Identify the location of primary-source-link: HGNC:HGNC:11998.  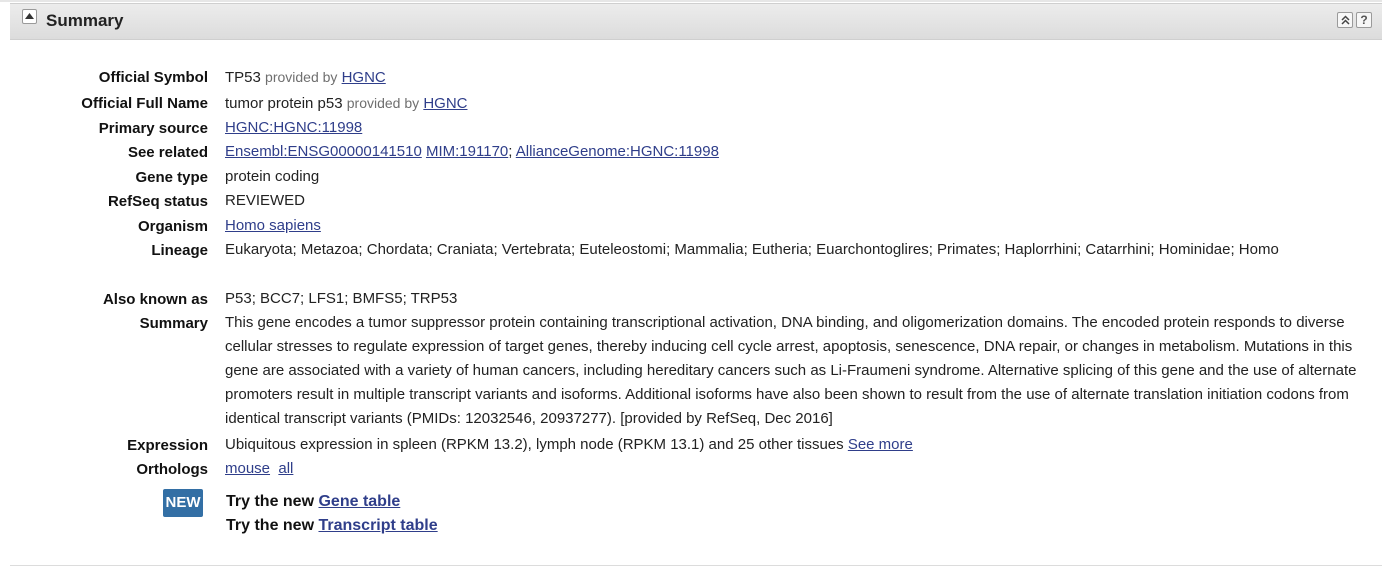
(293, 127).